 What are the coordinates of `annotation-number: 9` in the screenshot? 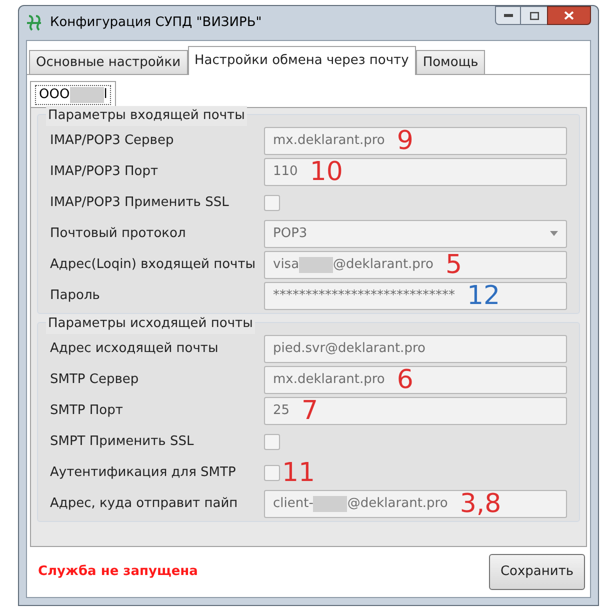 It's located at (405, 141).